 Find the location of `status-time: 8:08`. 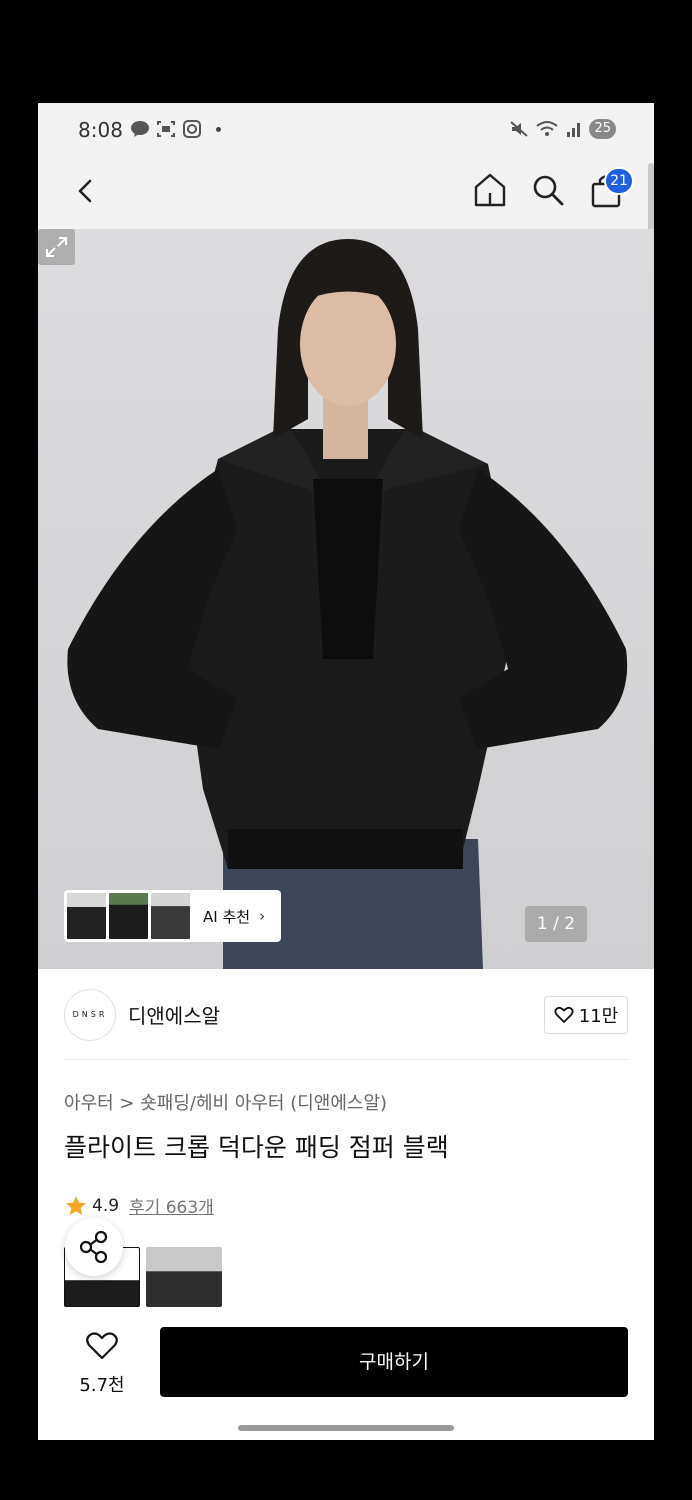

status-time: 8:08 is located at coordinates (100, 130).